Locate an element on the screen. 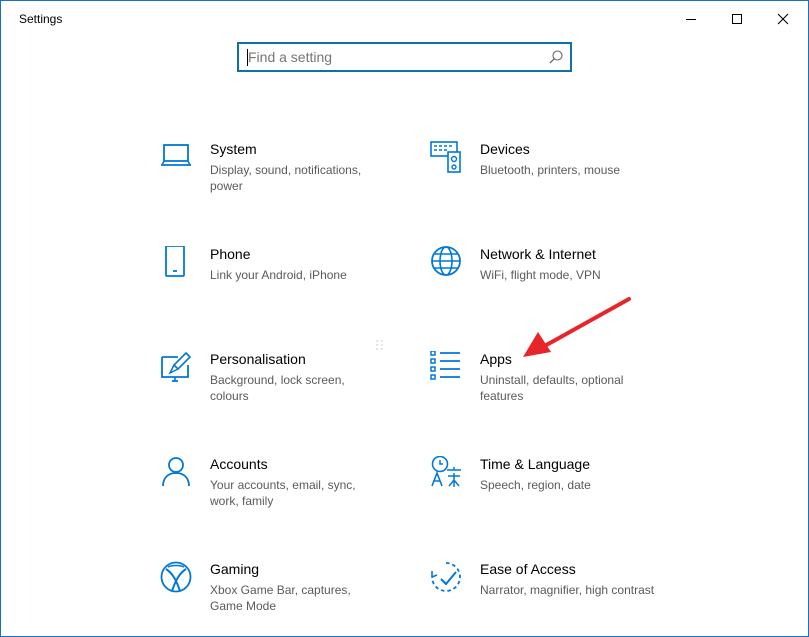 The image size is (809, 637). tile-description: Narrator, magnifier, high contrast is located at coordinates (567, 590).